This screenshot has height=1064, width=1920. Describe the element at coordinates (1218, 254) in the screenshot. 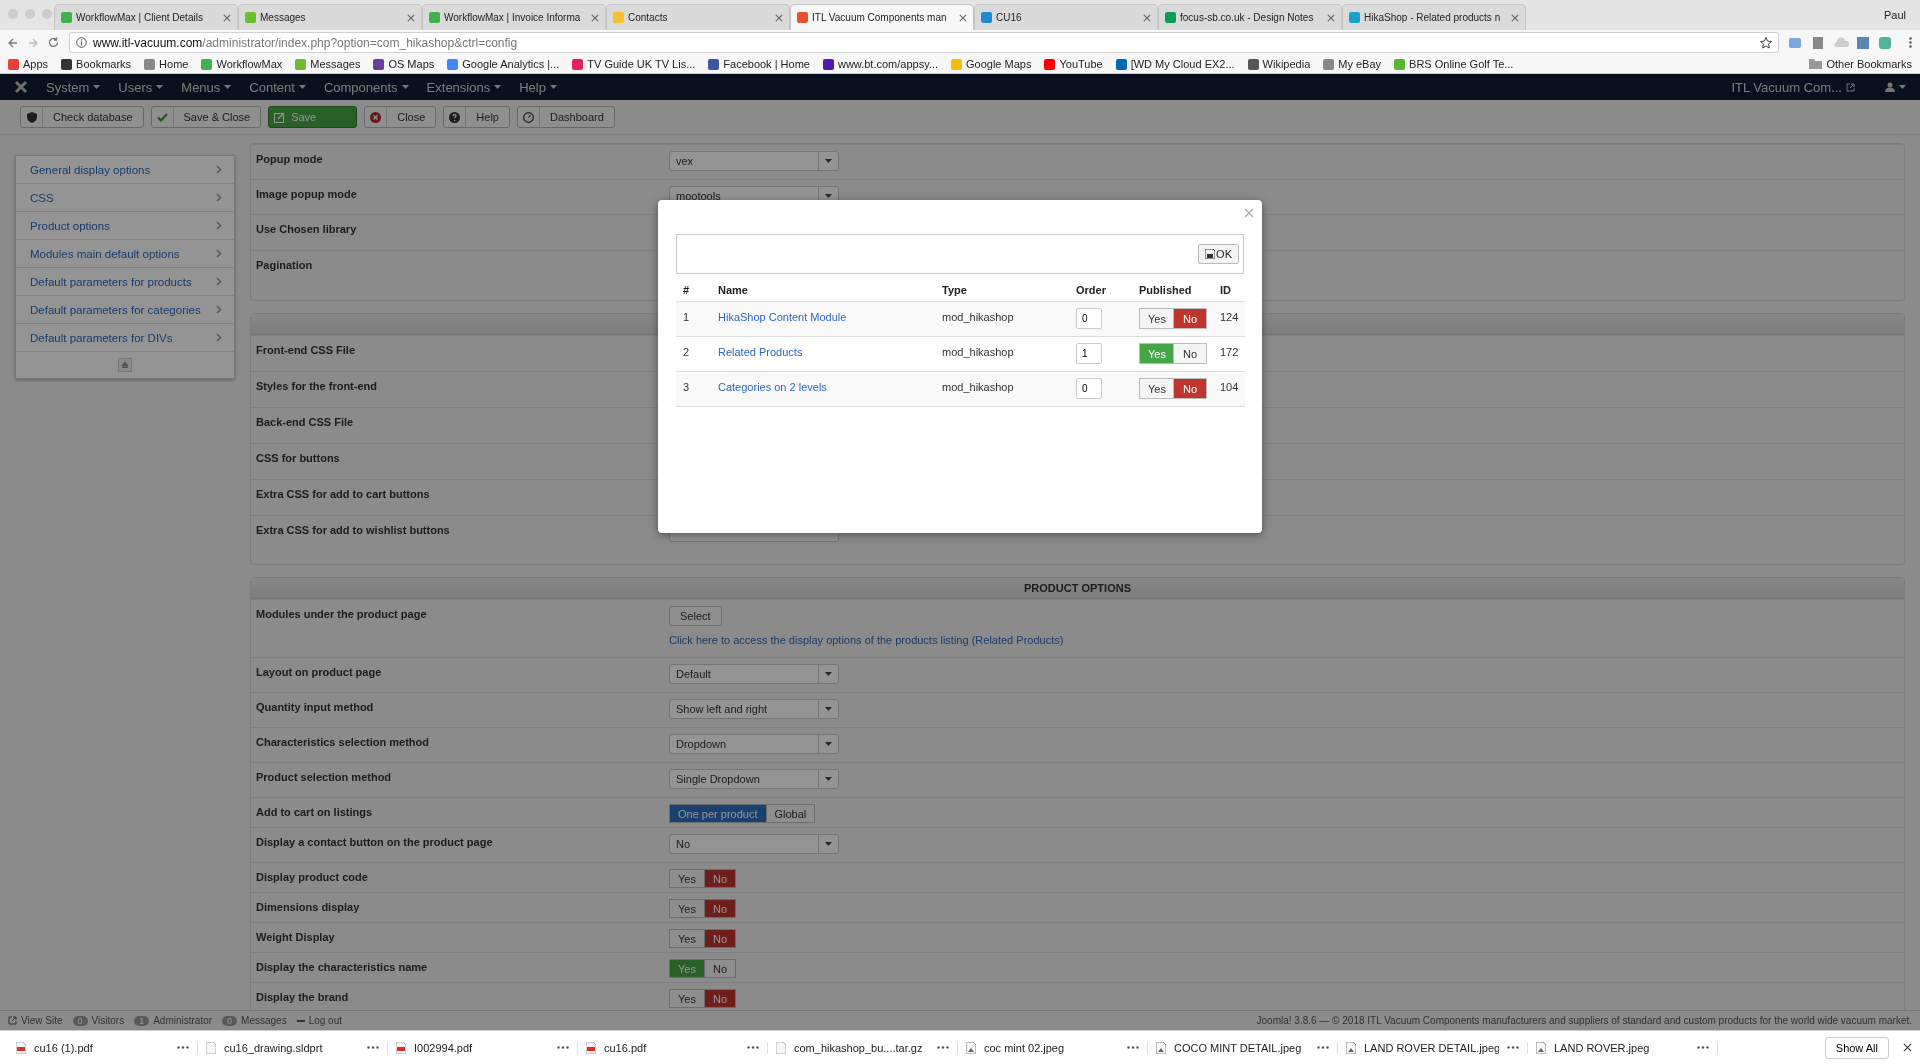

I see `ok-button: OK` at that location.